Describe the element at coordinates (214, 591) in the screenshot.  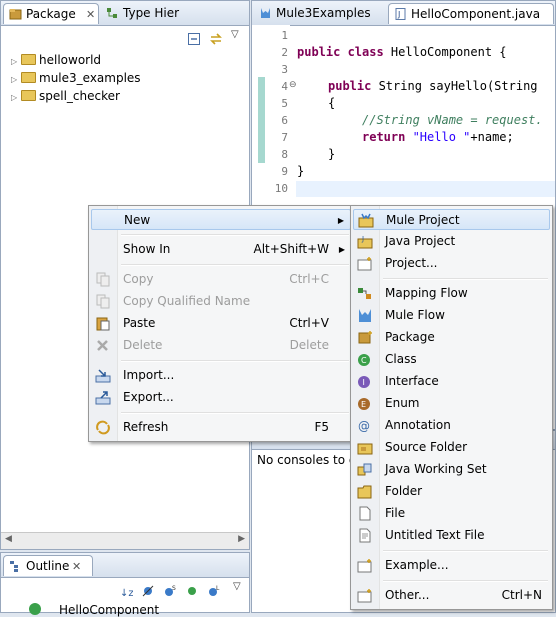
I see `hide-local-types-icon: L` at that location.